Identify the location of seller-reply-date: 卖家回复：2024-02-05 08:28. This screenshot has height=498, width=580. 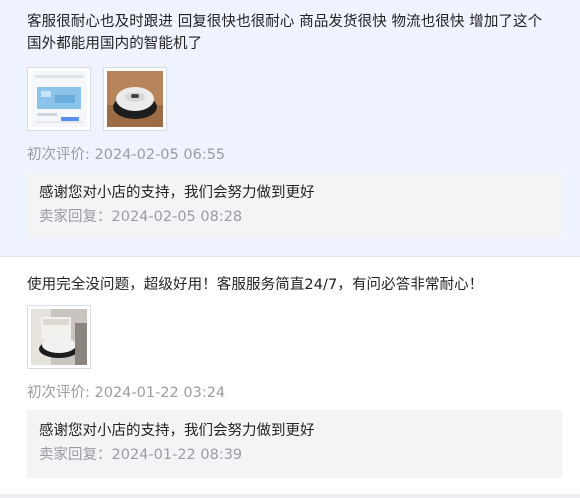
(141, 217).